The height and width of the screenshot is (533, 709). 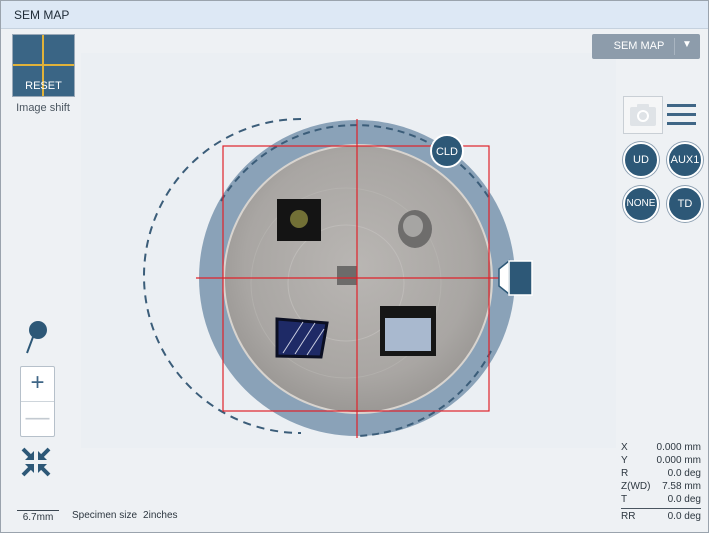 I want to click on specimen-size-label: Specimen size, so click(x=105, y=515).